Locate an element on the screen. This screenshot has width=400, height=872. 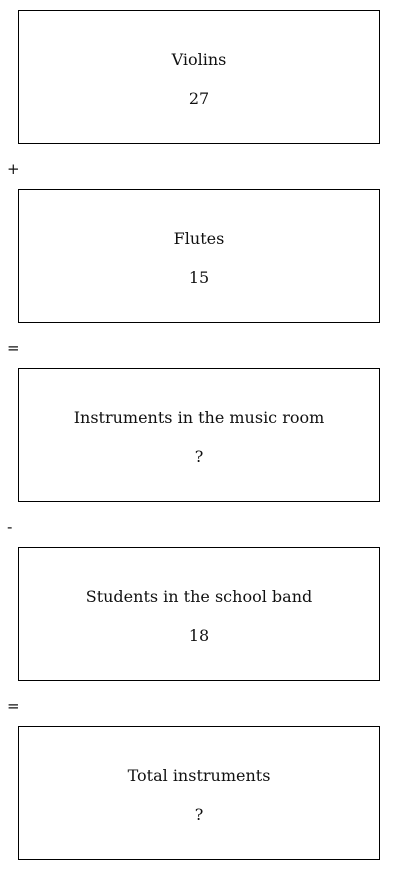
equals-operator-2: = is located at coordinates (13, 706).